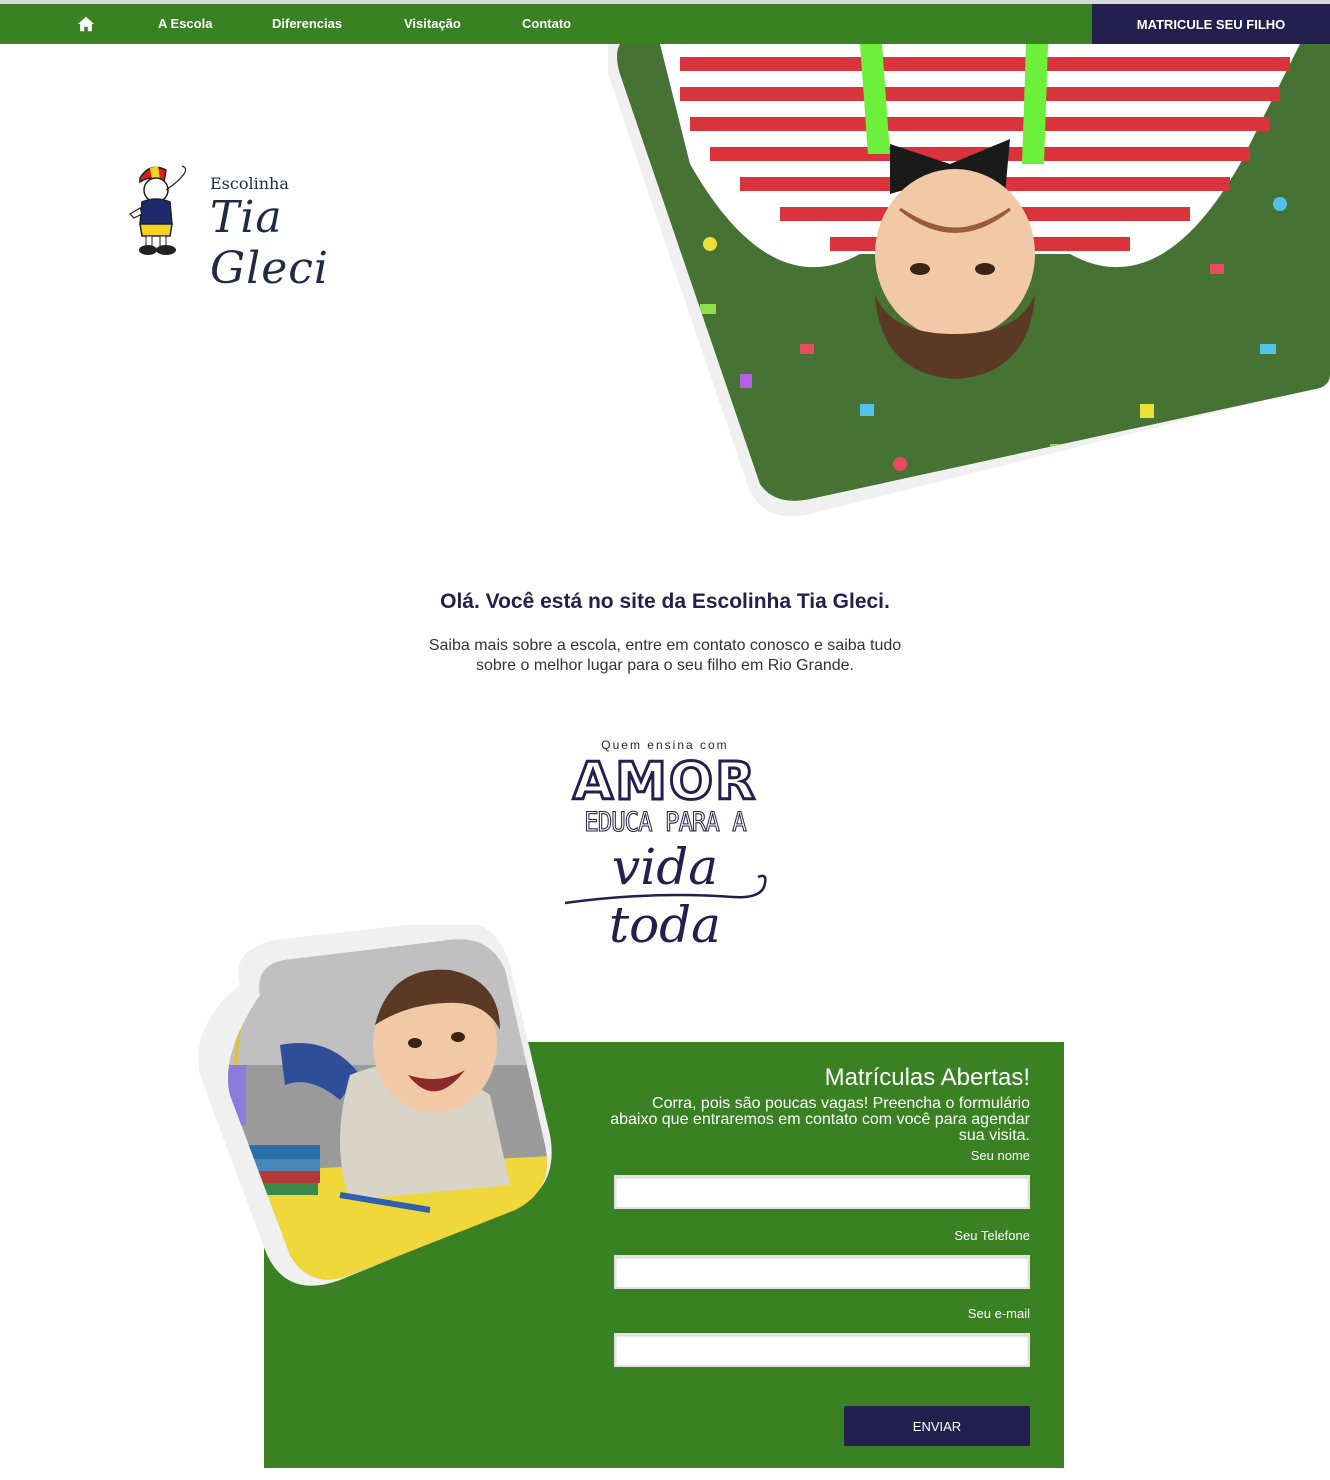 This screenshot has width=1330, height=1480. I want to click on slogan-line-2: AMOR, so click(664, 782).